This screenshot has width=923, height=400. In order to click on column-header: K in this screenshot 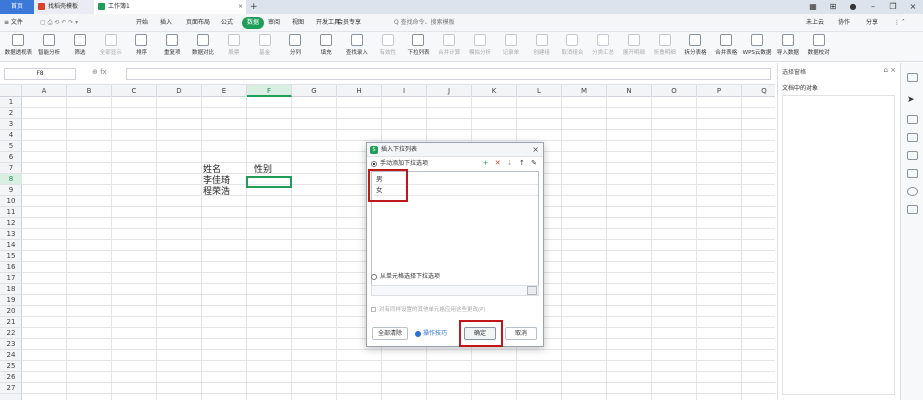, I will do `click(494, 91)`.